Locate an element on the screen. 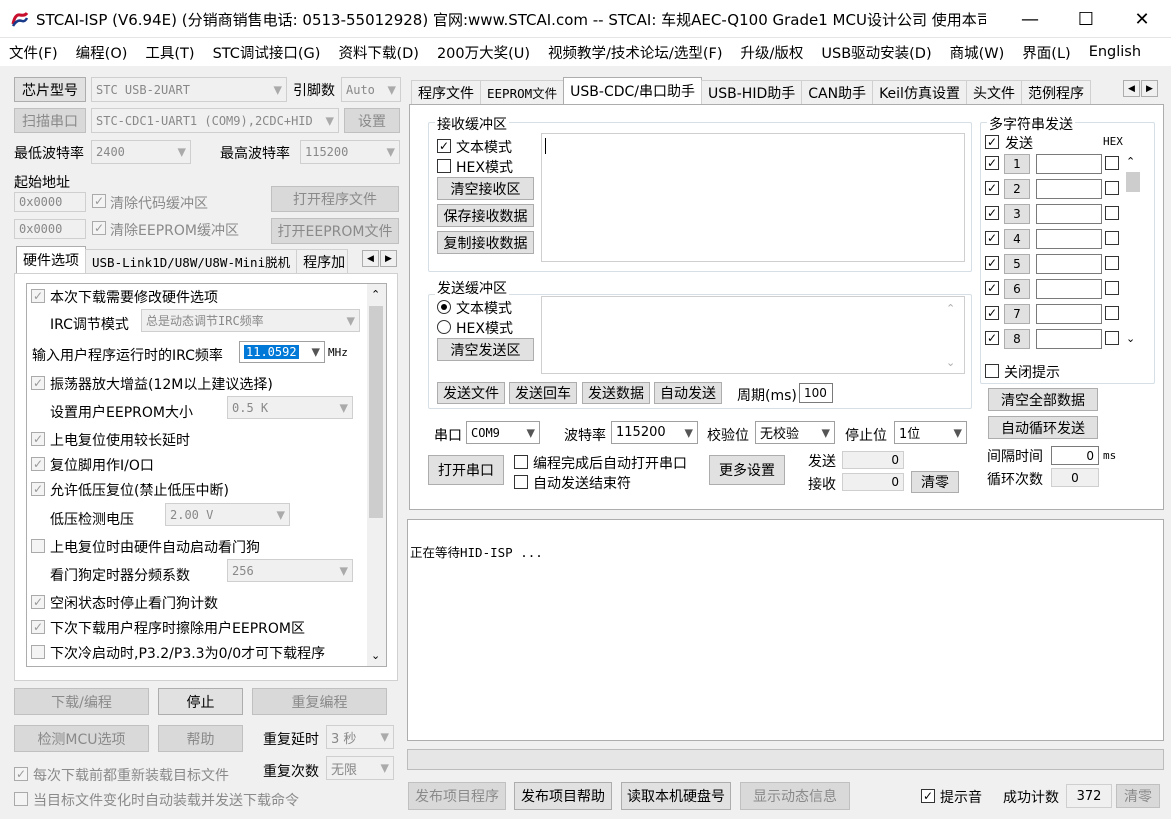  clear-receive-button: 清空接收区 is located at coordinates (485, 188).